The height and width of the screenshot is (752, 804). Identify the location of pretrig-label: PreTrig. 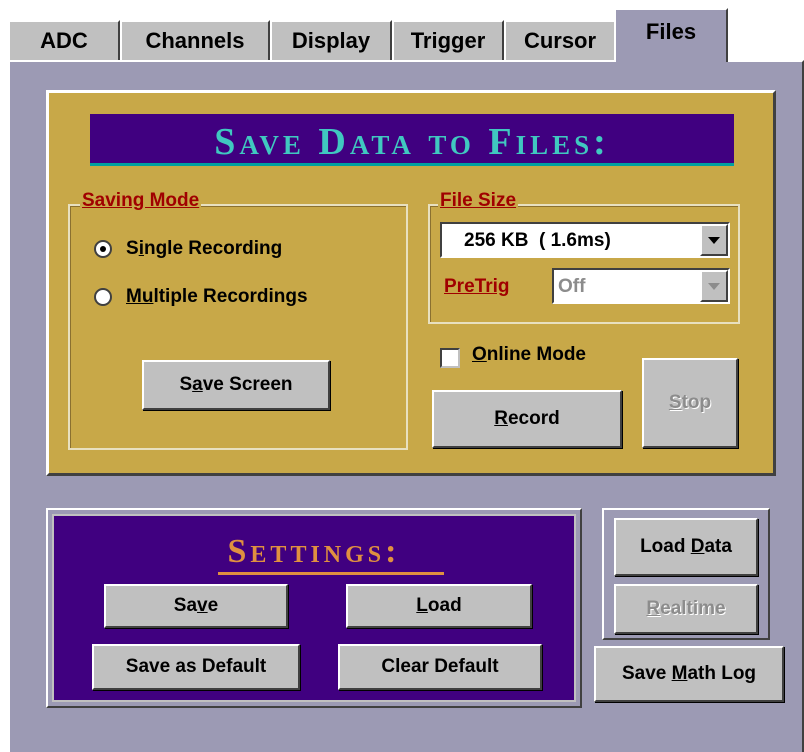
(477, 287).